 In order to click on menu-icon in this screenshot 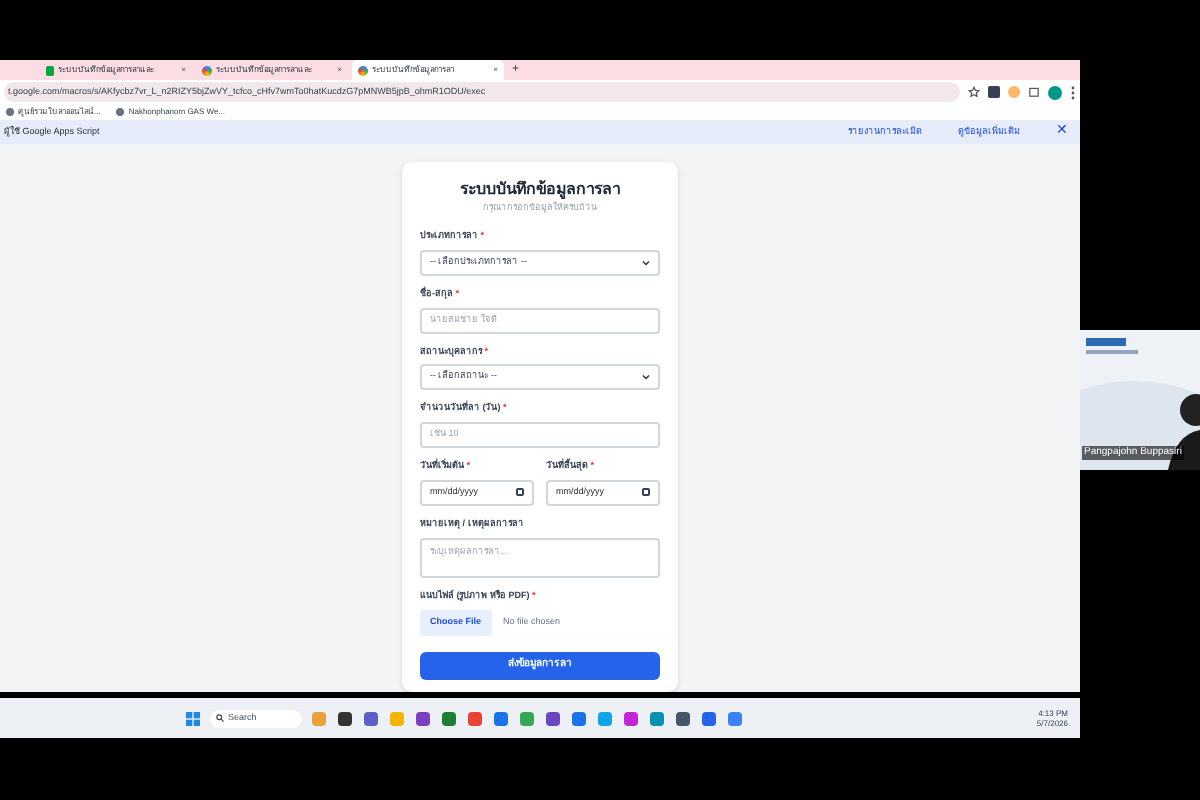, I will do `click(1073, 92)`.